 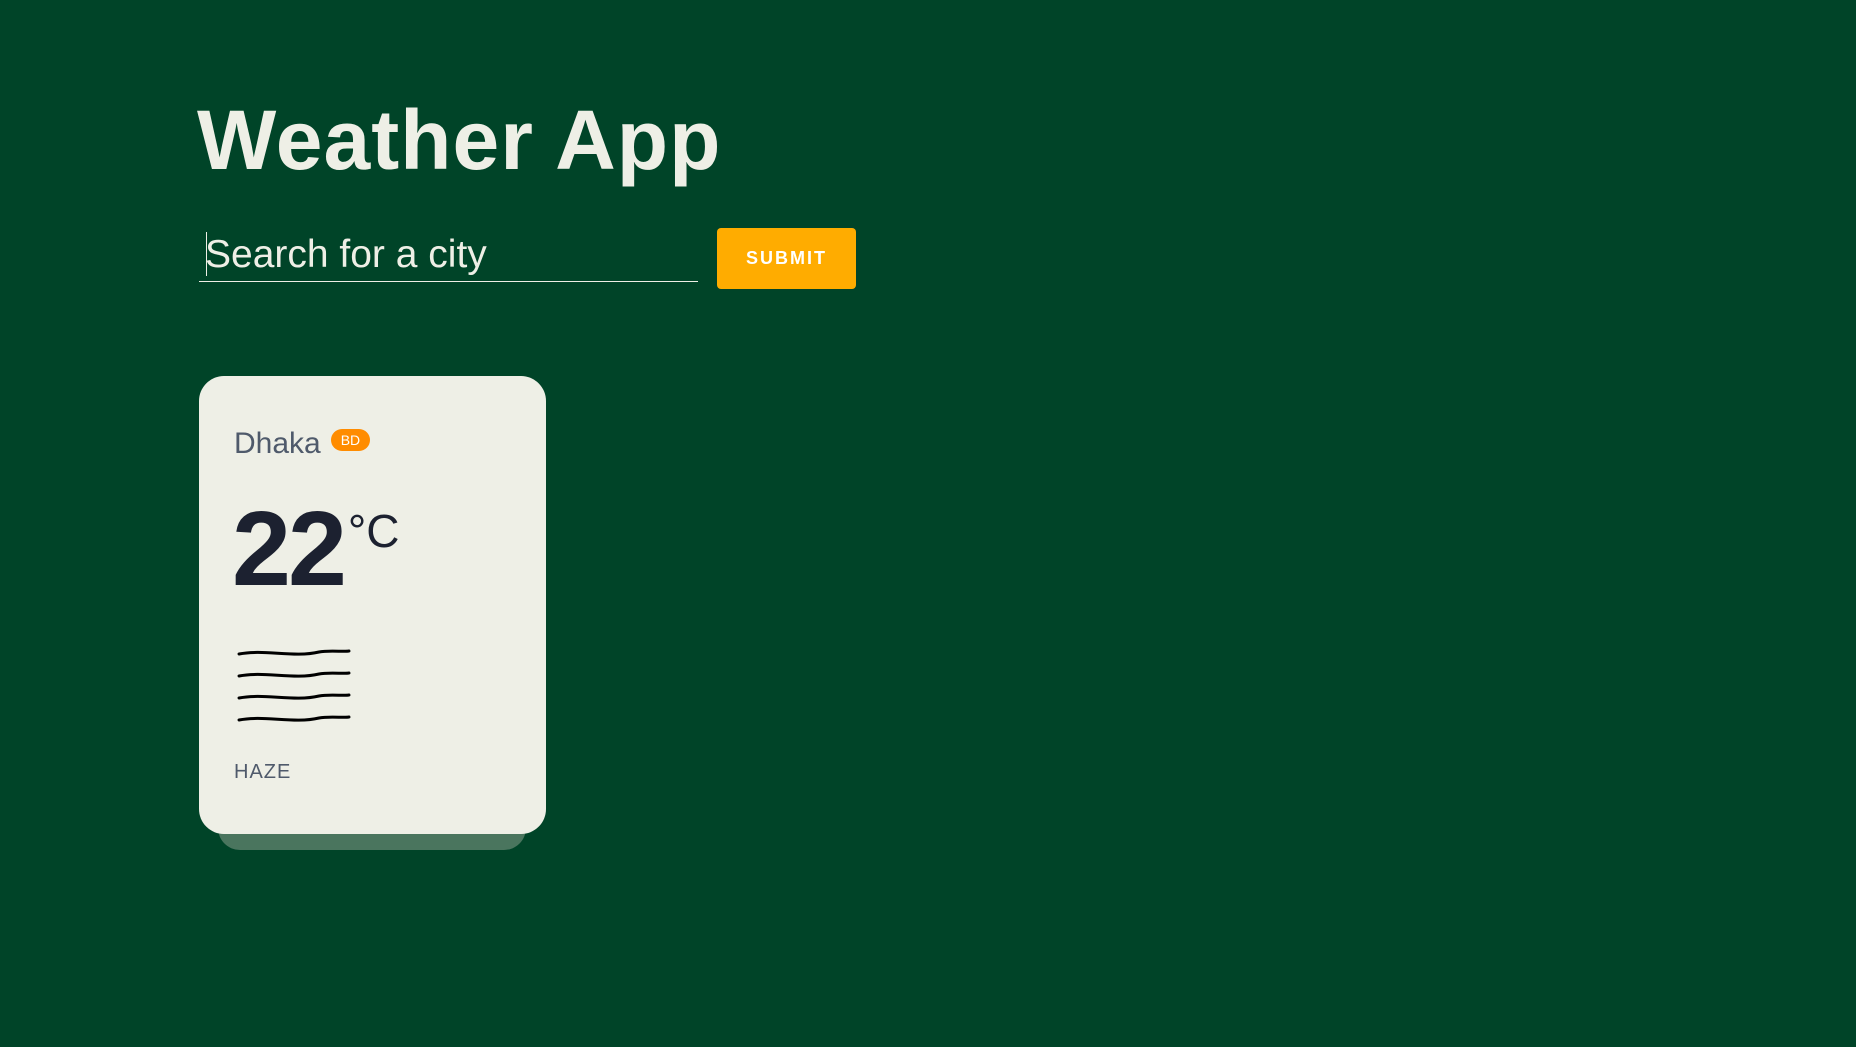 I want to click on search-form: SUBMIT, so click(x=529, y=258).